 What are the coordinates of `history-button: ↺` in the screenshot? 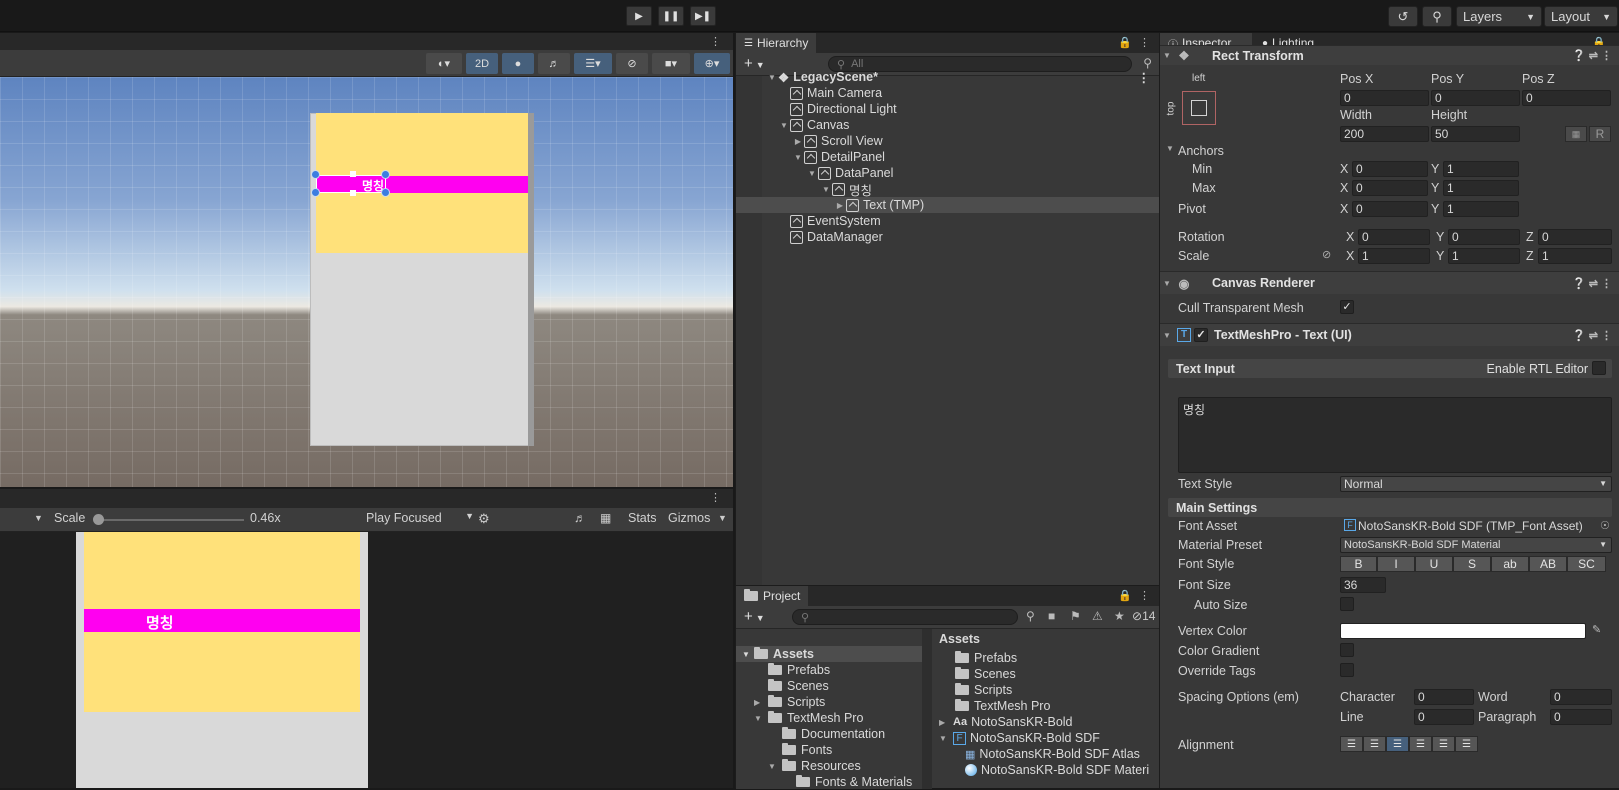 It's located at (1403, 16).